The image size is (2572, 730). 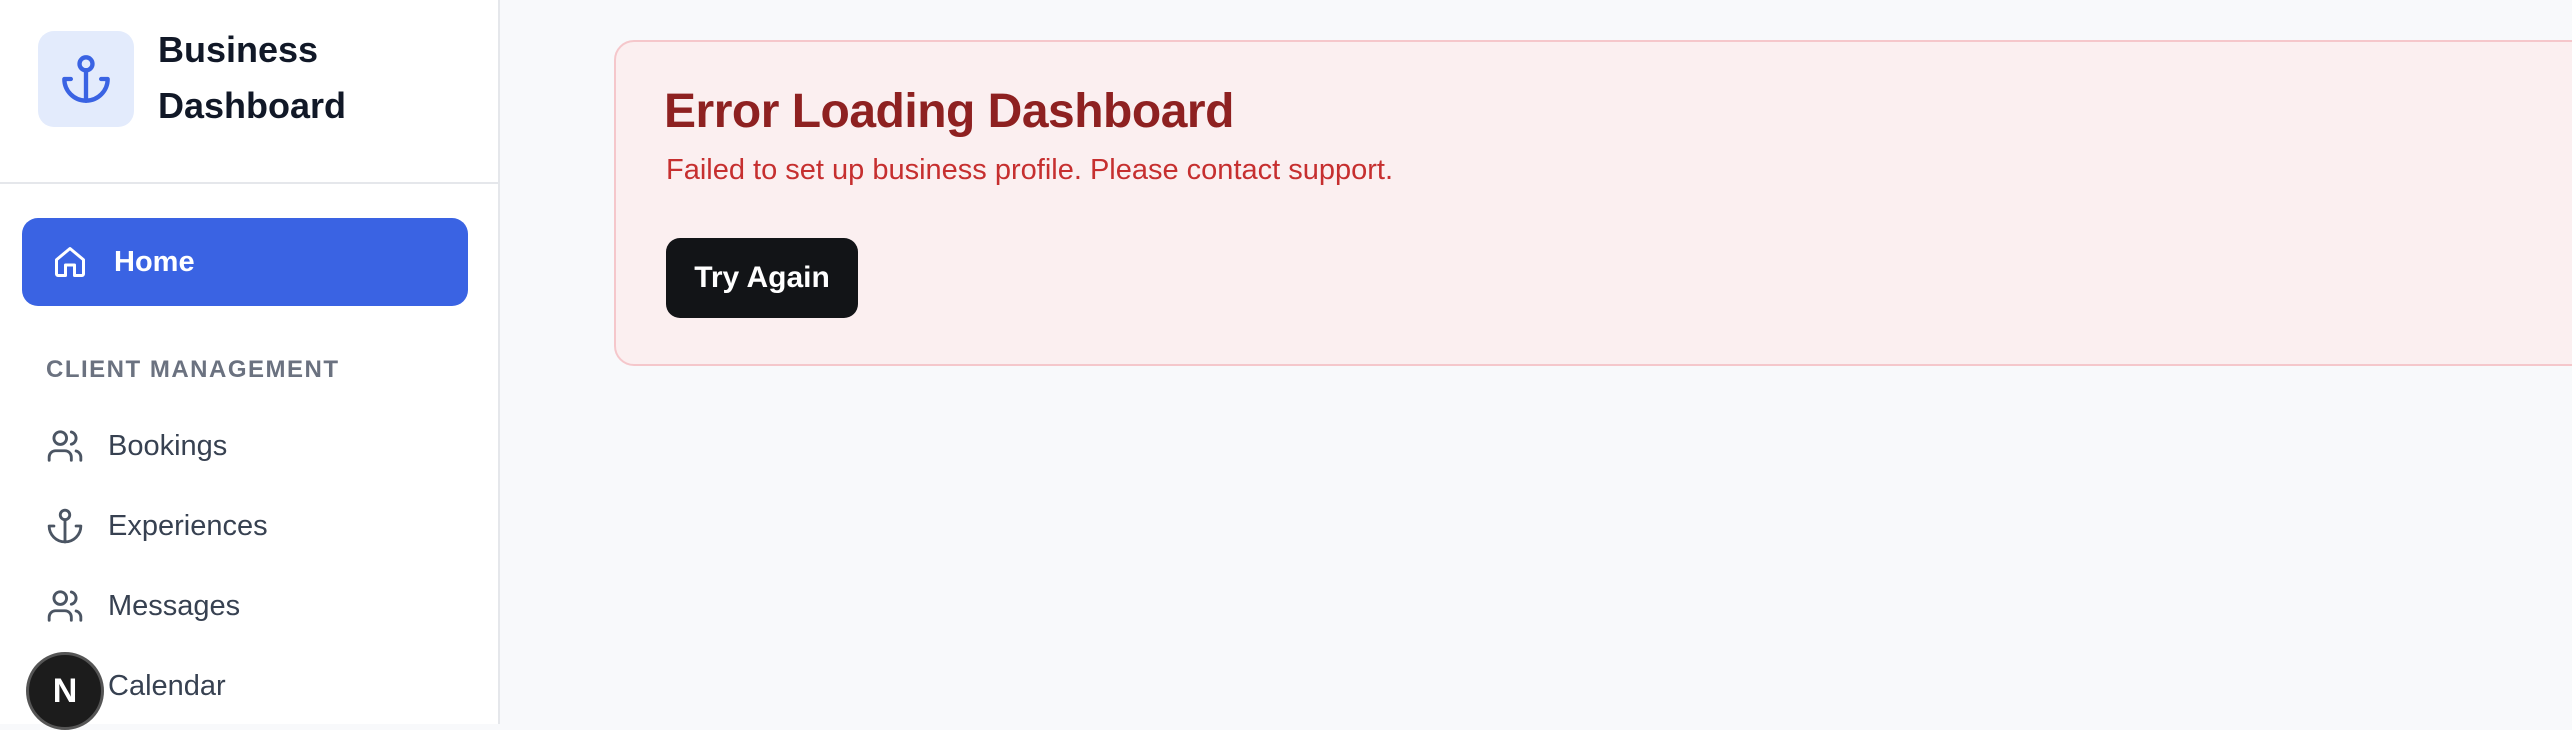 I want to click on dev-tools-badge: N, so click(x=65, y=691).